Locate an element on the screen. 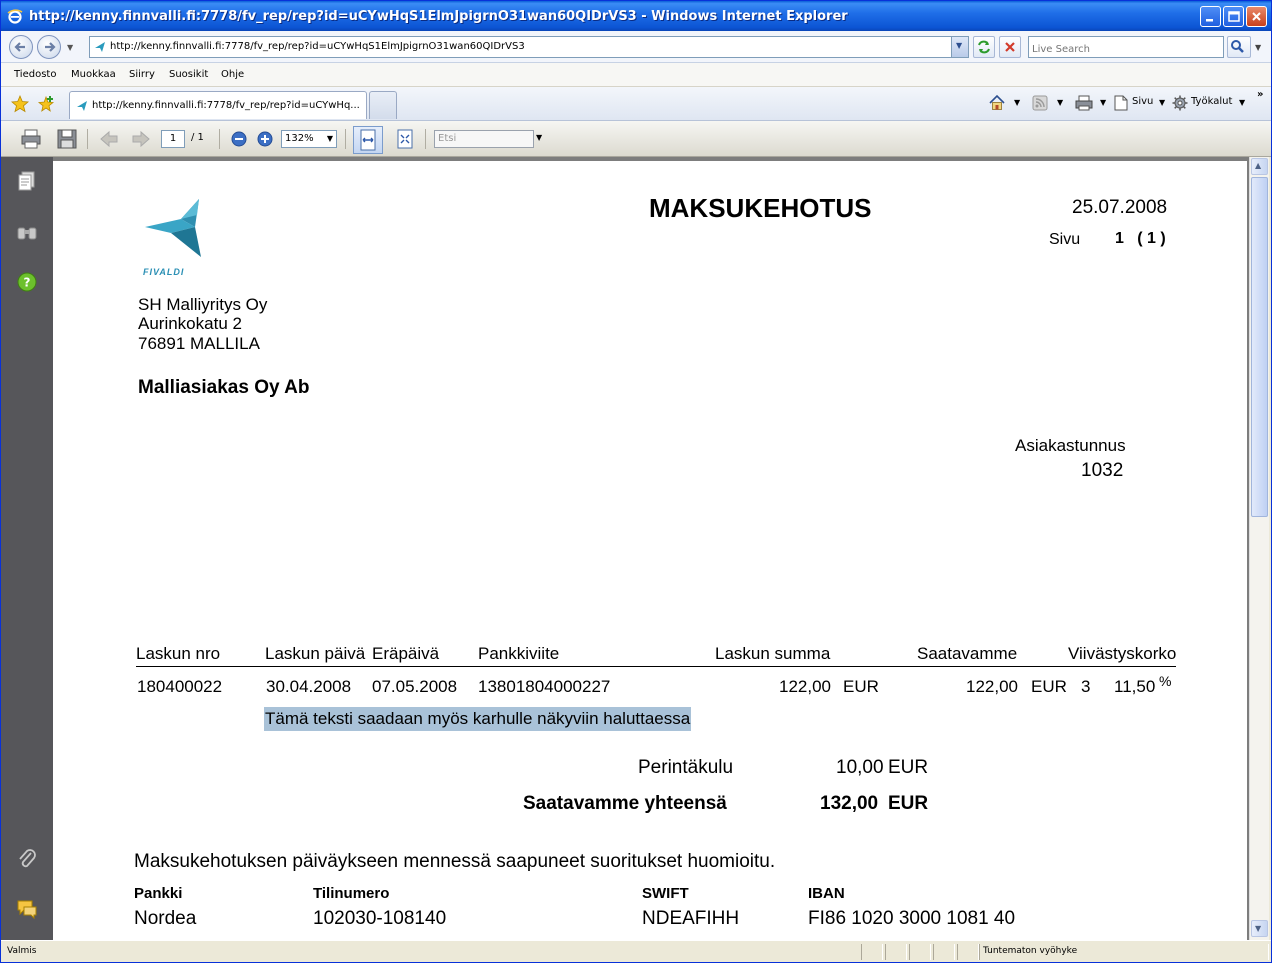  toolbar-separator is located at coordinates (87, 139).